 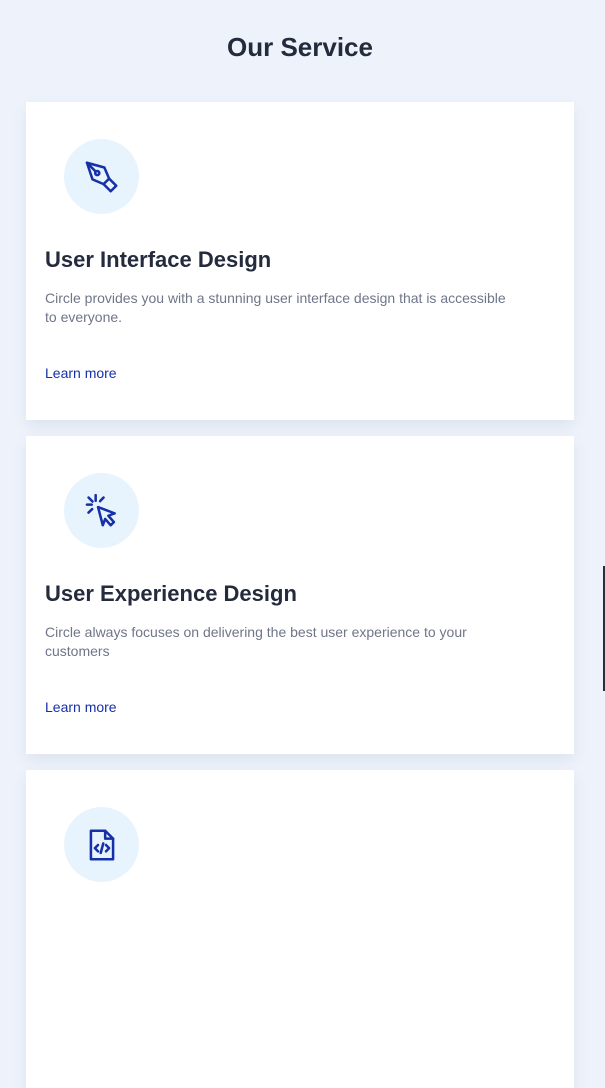 What do you see at coordinates (158, 259) in the screenshot?
I see `card-title: User Interface Design` at bounding box center [158, 259].